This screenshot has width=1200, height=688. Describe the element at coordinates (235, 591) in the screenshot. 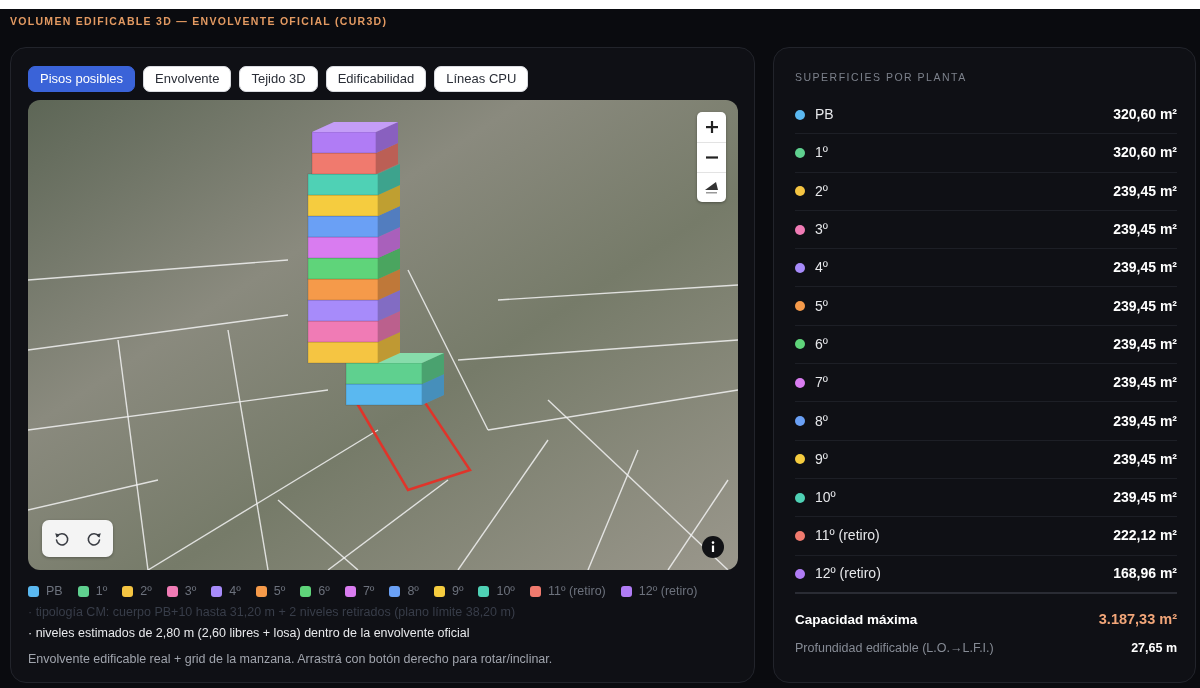

I see `legend-label: 4º` at that location.